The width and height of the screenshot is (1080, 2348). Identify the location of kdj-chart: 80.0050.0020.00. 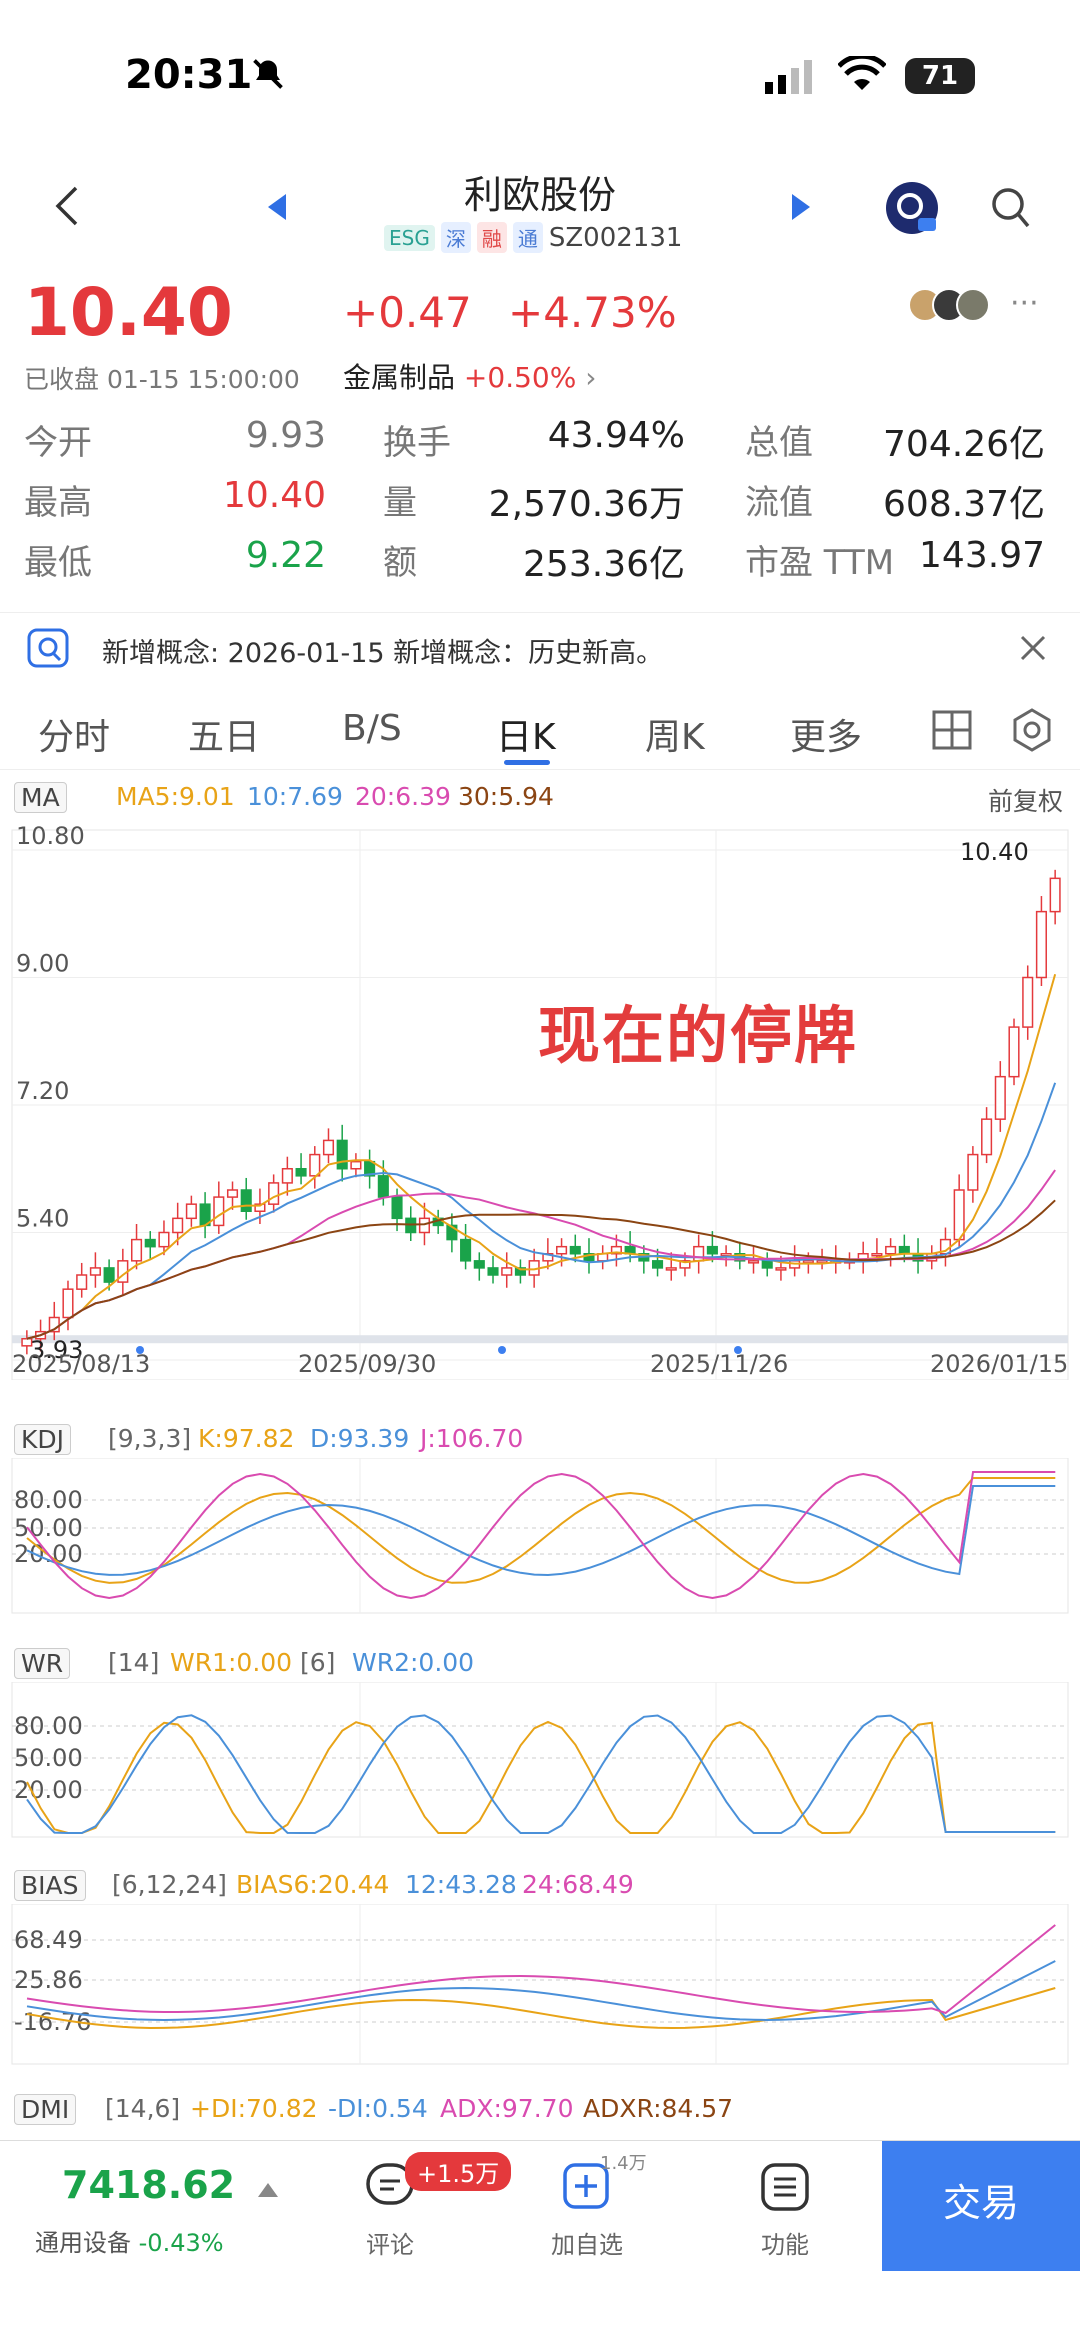
(540, 1540).